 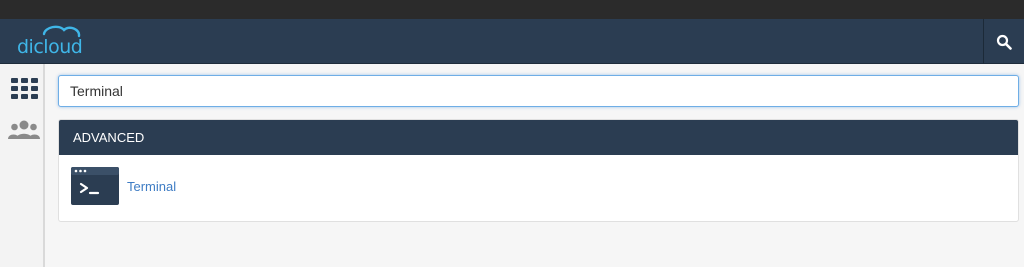 I want to click on search-button, so click(x=1004, y=41).